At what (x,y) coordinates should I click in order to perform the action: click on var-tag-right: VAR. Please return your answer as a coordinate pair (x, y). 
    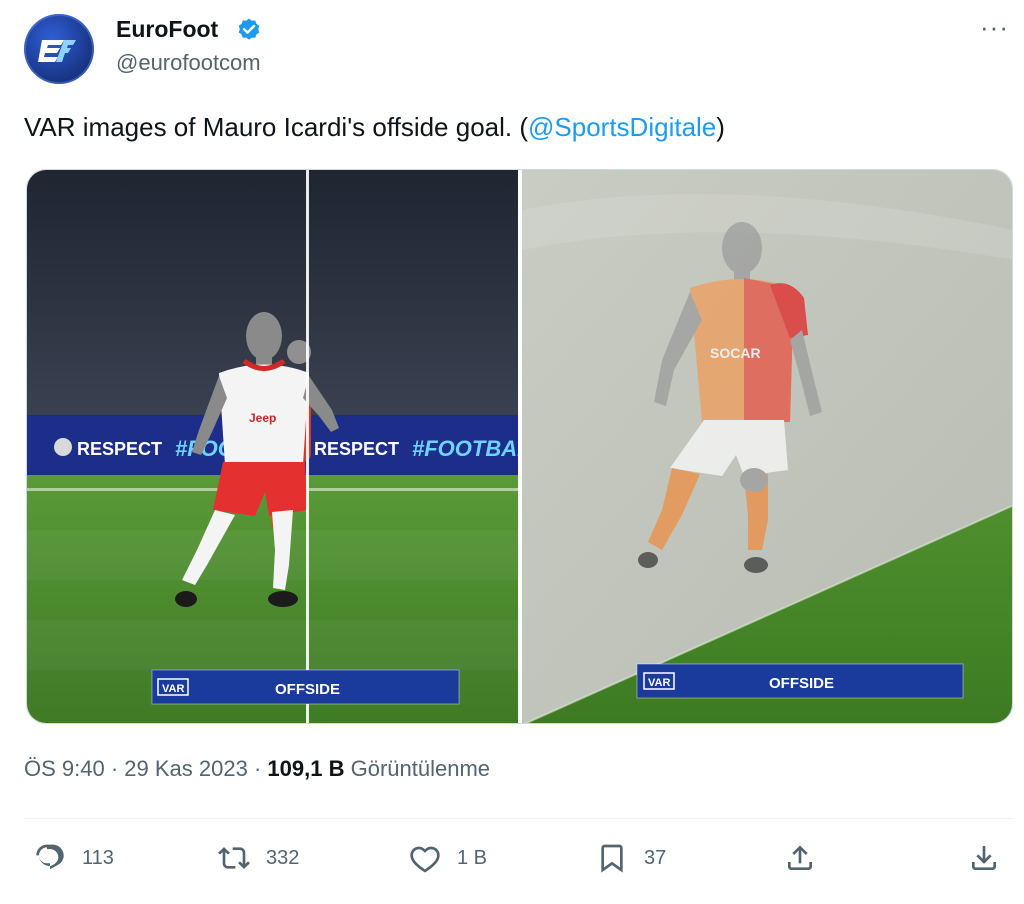
    Looking at the image, I should click on (659, 683).